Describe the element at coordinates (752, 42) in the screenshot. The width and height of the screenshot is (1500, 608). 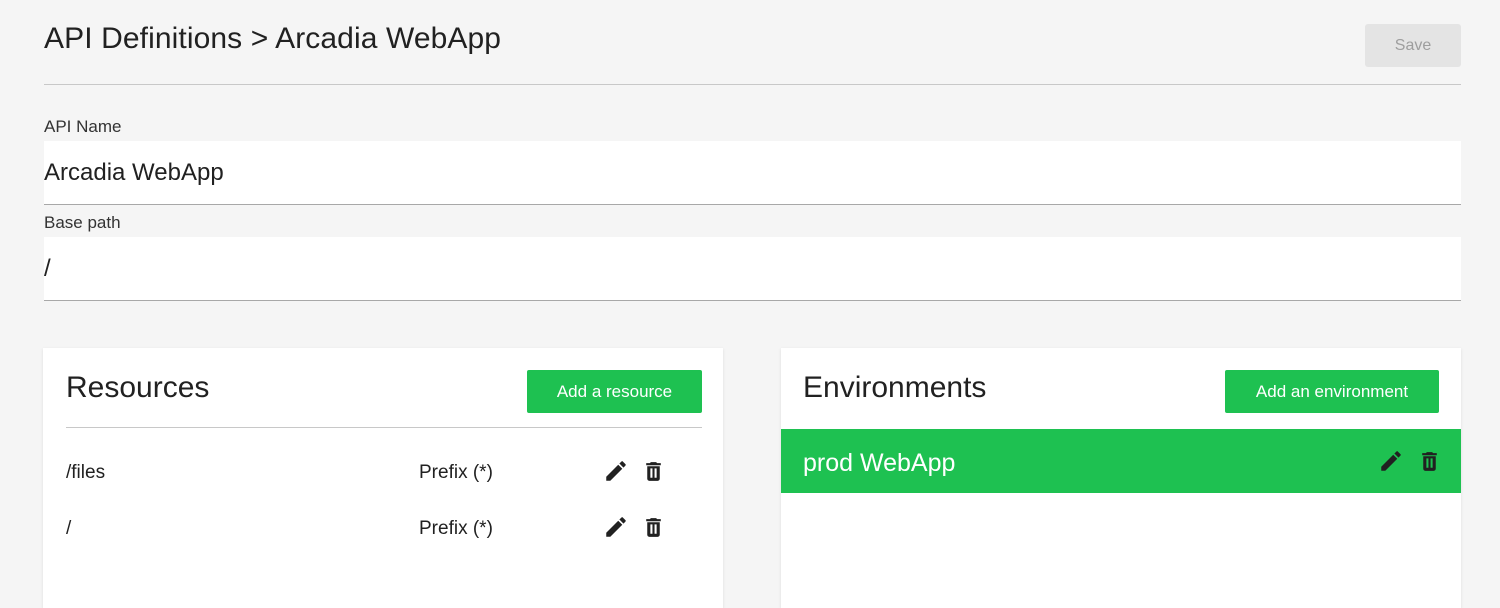
I see `page-header: API Definitions > Arcadia WebApp Save` at that location.